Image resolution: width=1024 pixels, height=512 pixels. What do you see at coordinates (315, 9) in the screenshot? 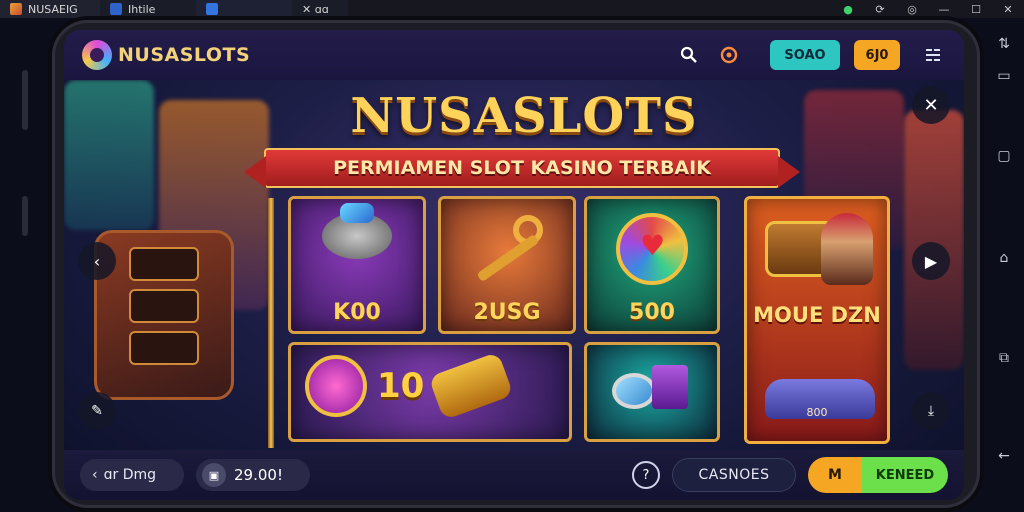
I see `os-tab-label: ✕ ɑɑ` at bounding box center [315, 9].